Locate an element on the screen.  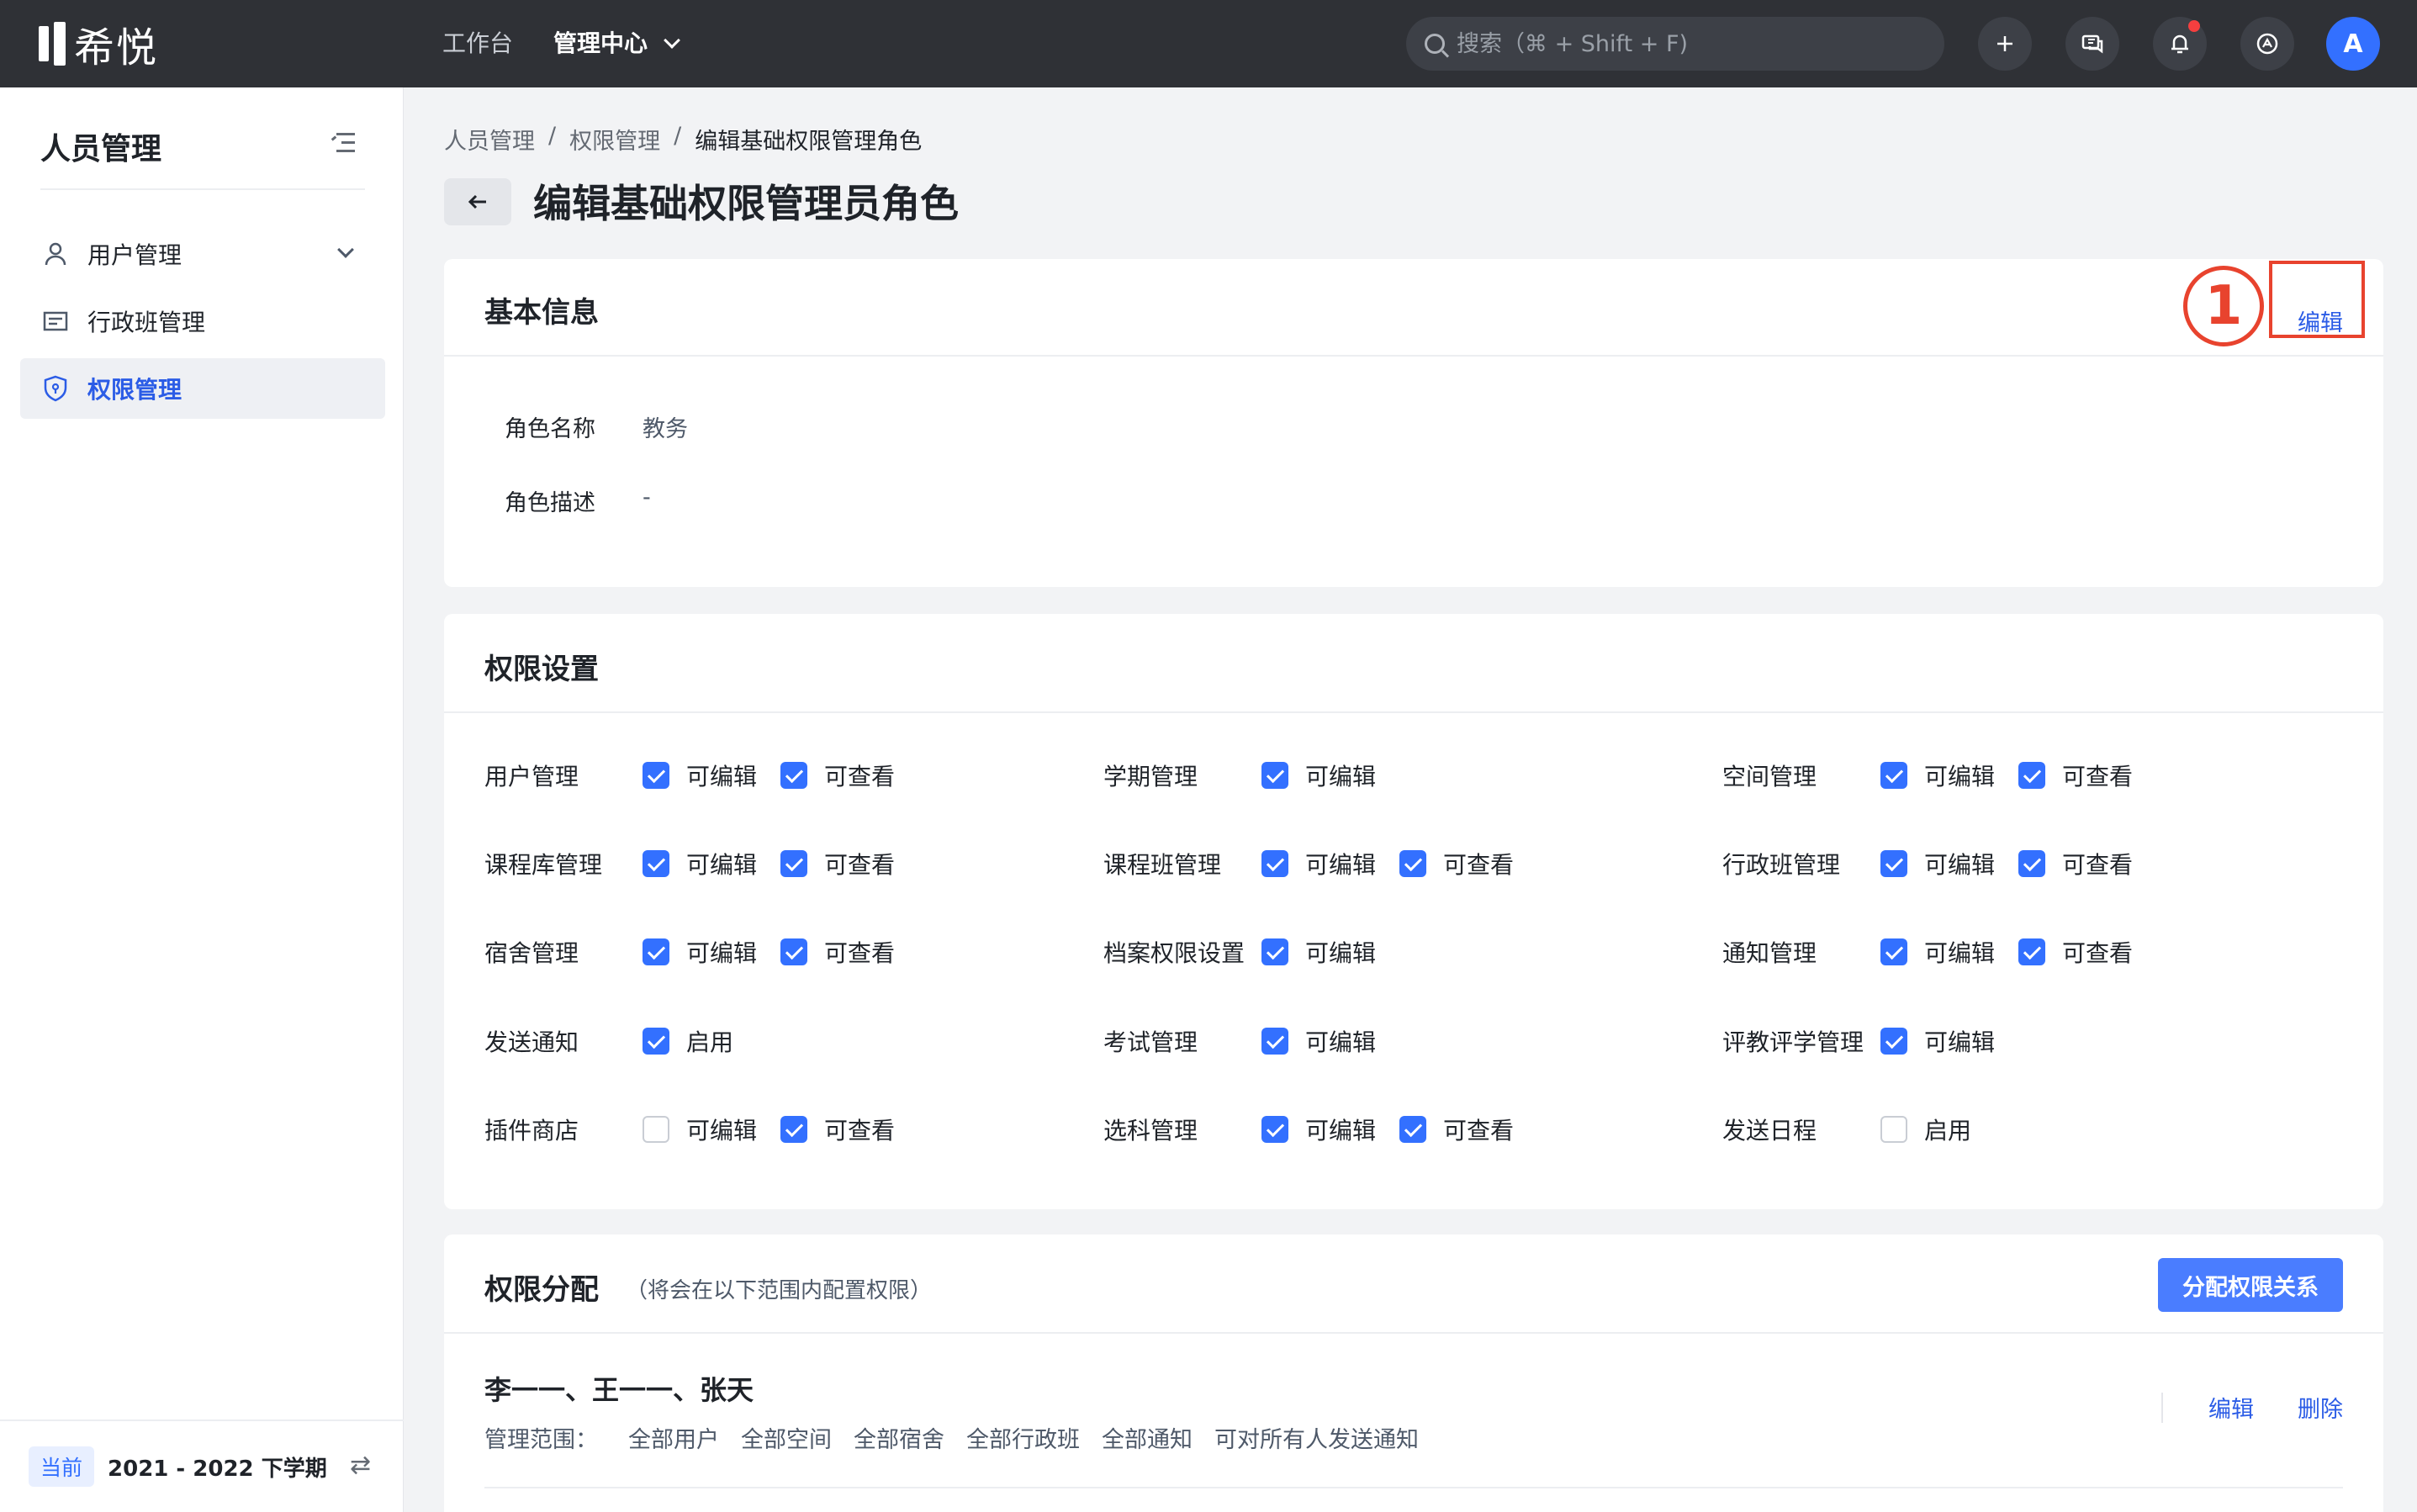
notification-button is located at coordinates (2180, 44).